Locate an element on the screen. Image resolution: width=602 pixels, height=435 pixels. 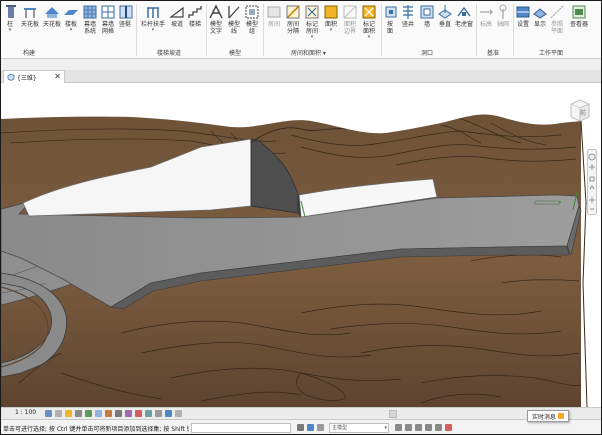
ramp-tool: 坡道 is located at coordinates (177, 24).